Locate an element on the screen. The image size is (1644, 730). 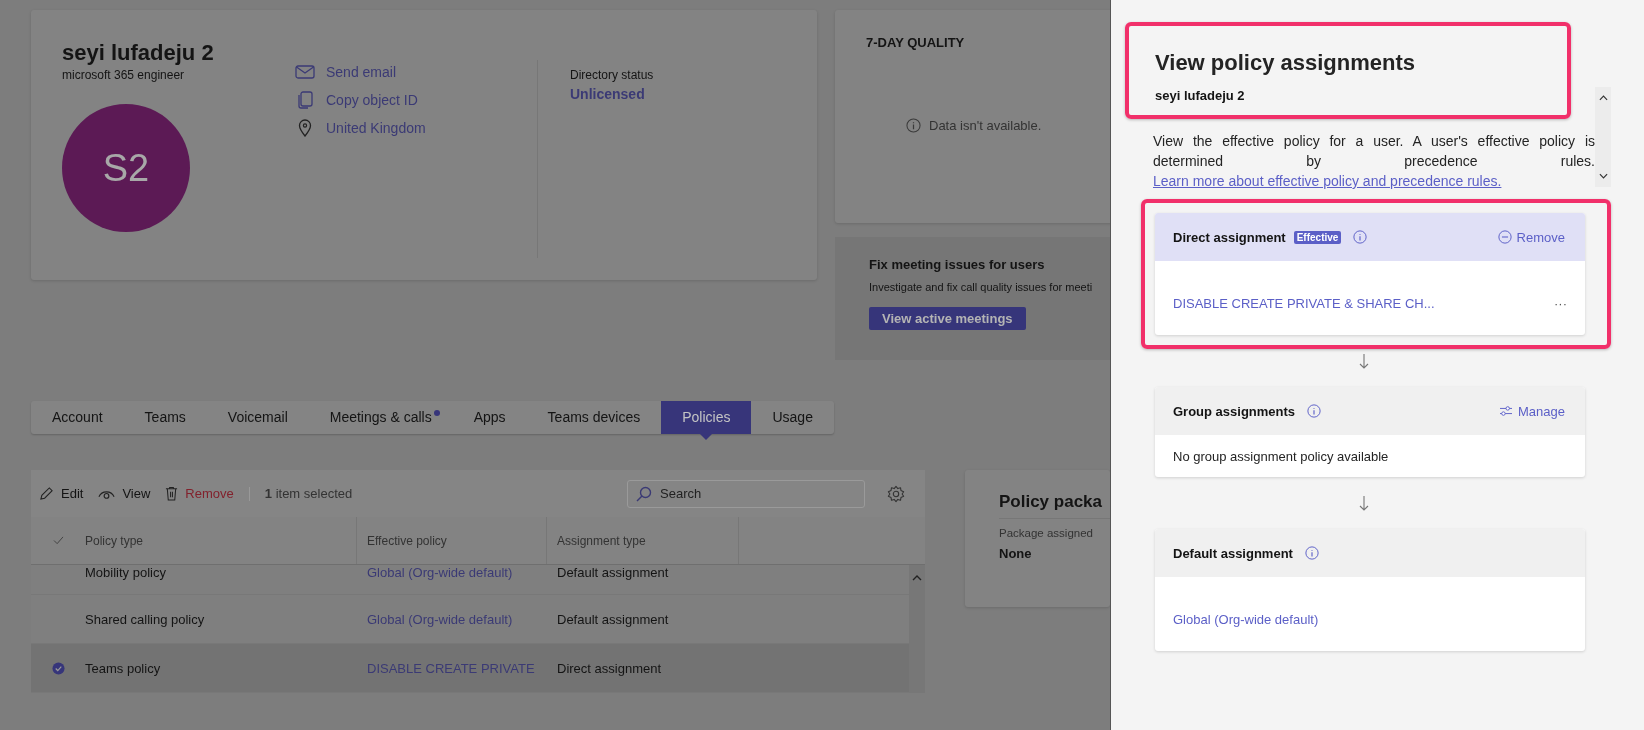
assignment-action-button: Remove is located at coordinates (1531, 237).